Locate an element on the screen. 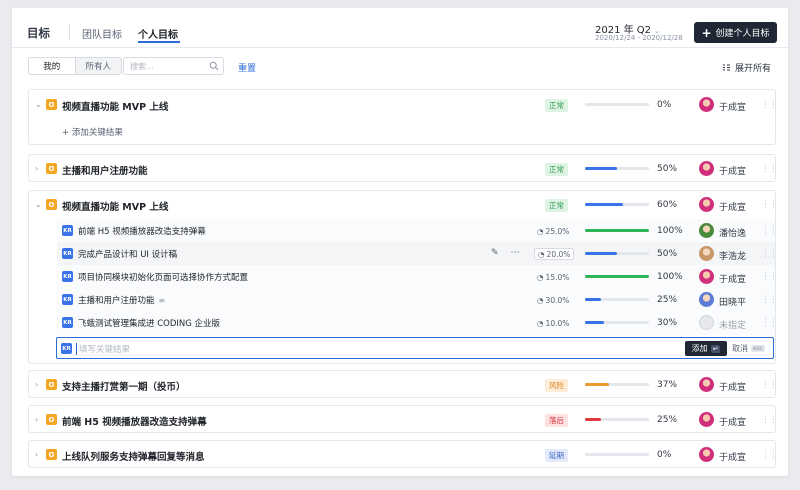 This screenshot has width=800, height=490. add-key-result-row: + 添加关键结果 is located at coordinates (402, 132).